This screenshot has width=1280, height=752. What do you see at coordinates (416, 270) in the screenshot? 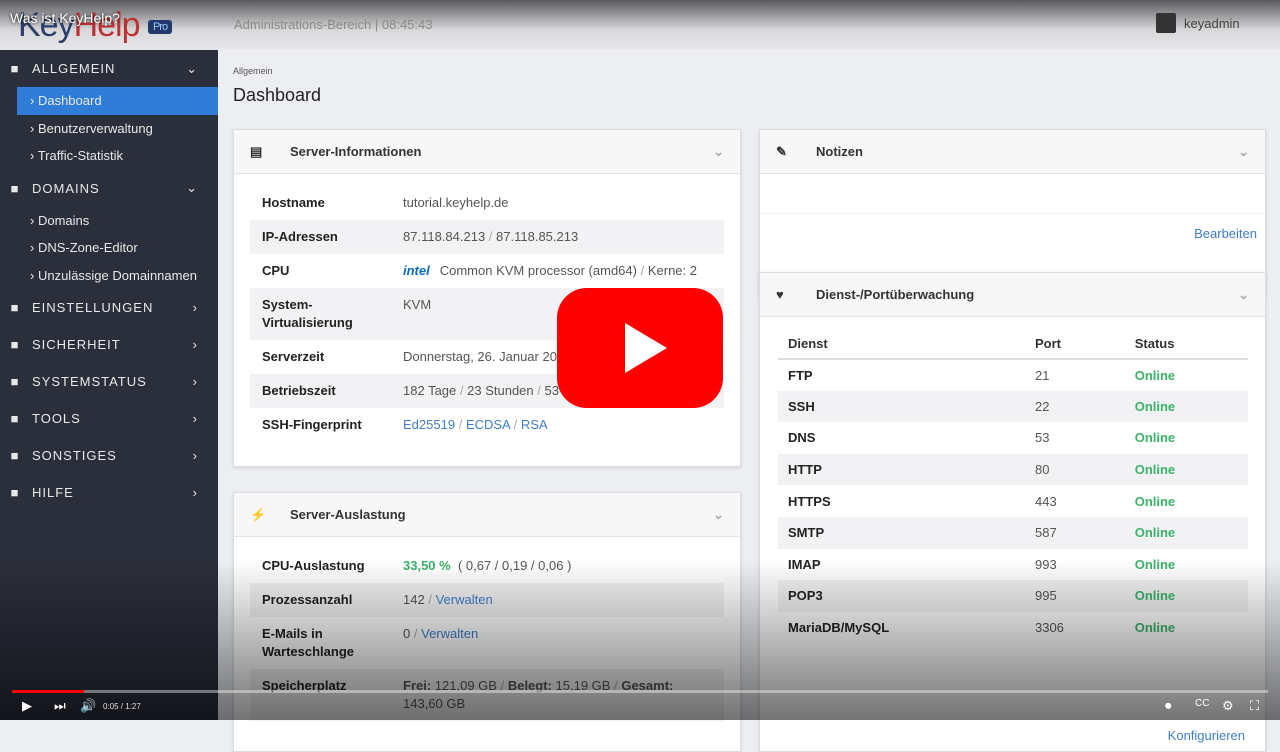
I see `intel-logo: intel` at bounding box center [416, 270].